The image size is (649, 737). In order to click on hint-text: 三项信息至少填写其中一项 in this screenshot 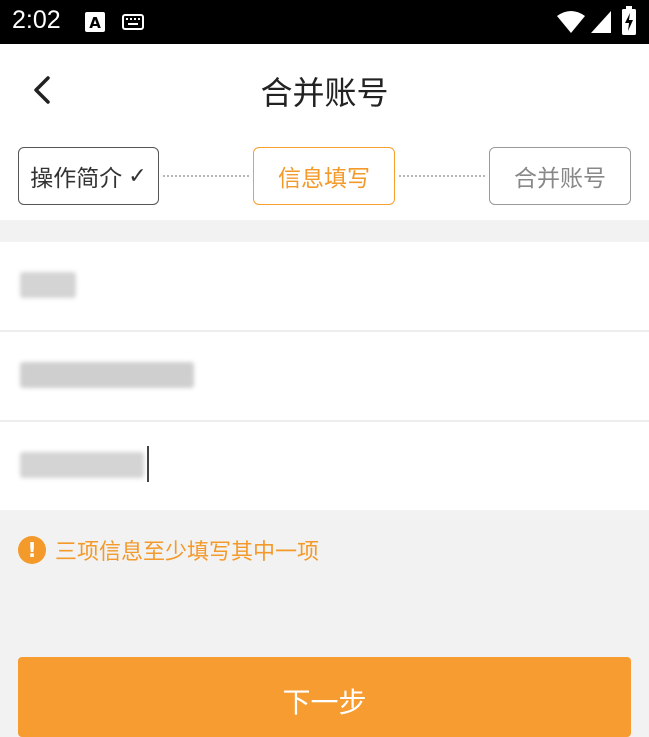, I will do `click(187, 552)`.